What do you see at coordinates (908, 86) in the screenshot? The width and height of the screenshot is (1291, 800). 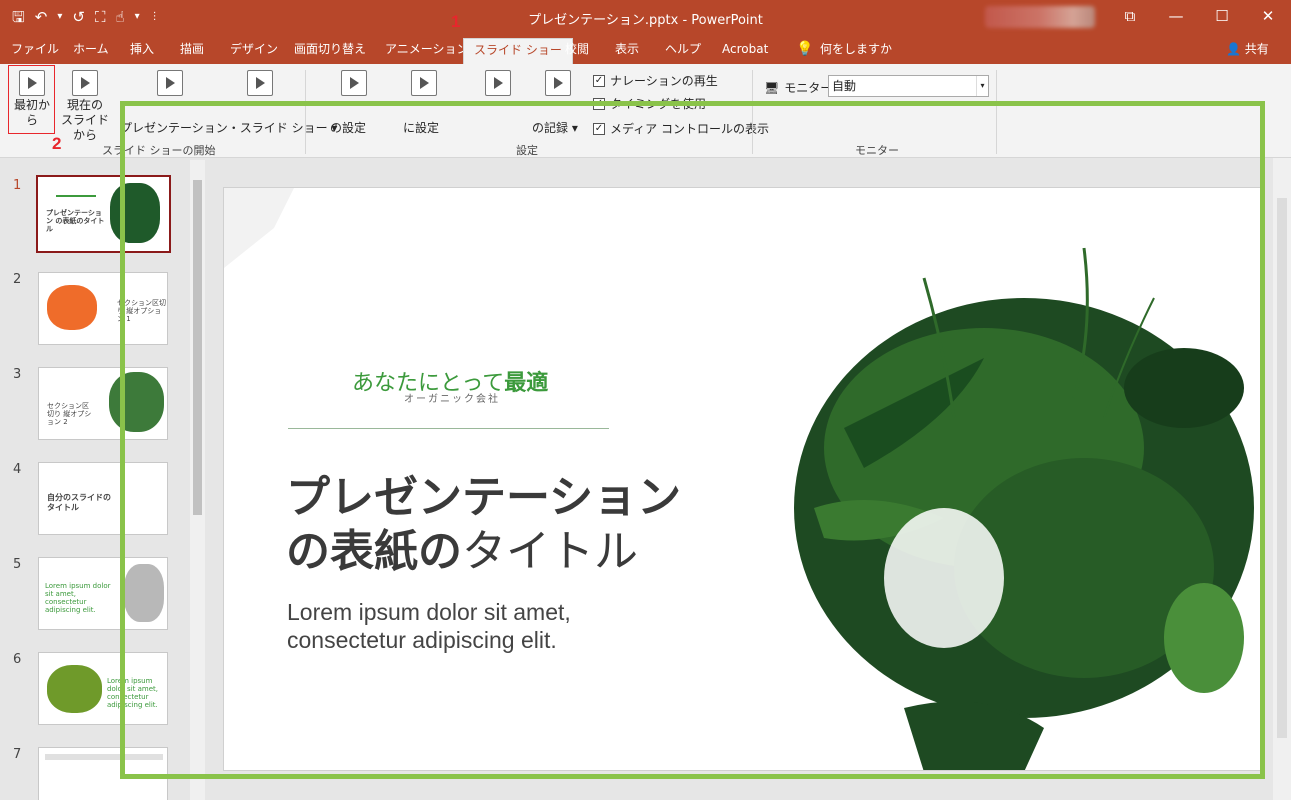 I see `monitor-select: 自動 ▾` at bounding box center [908, 86].